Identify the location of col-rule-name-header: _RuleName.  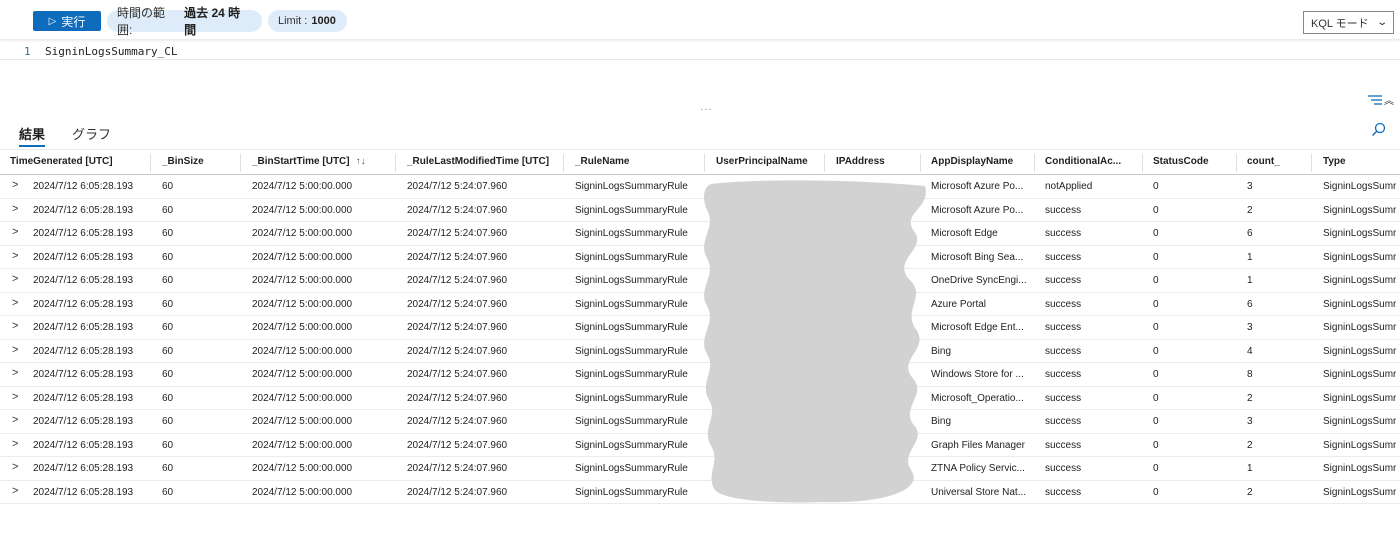
(602, 161).